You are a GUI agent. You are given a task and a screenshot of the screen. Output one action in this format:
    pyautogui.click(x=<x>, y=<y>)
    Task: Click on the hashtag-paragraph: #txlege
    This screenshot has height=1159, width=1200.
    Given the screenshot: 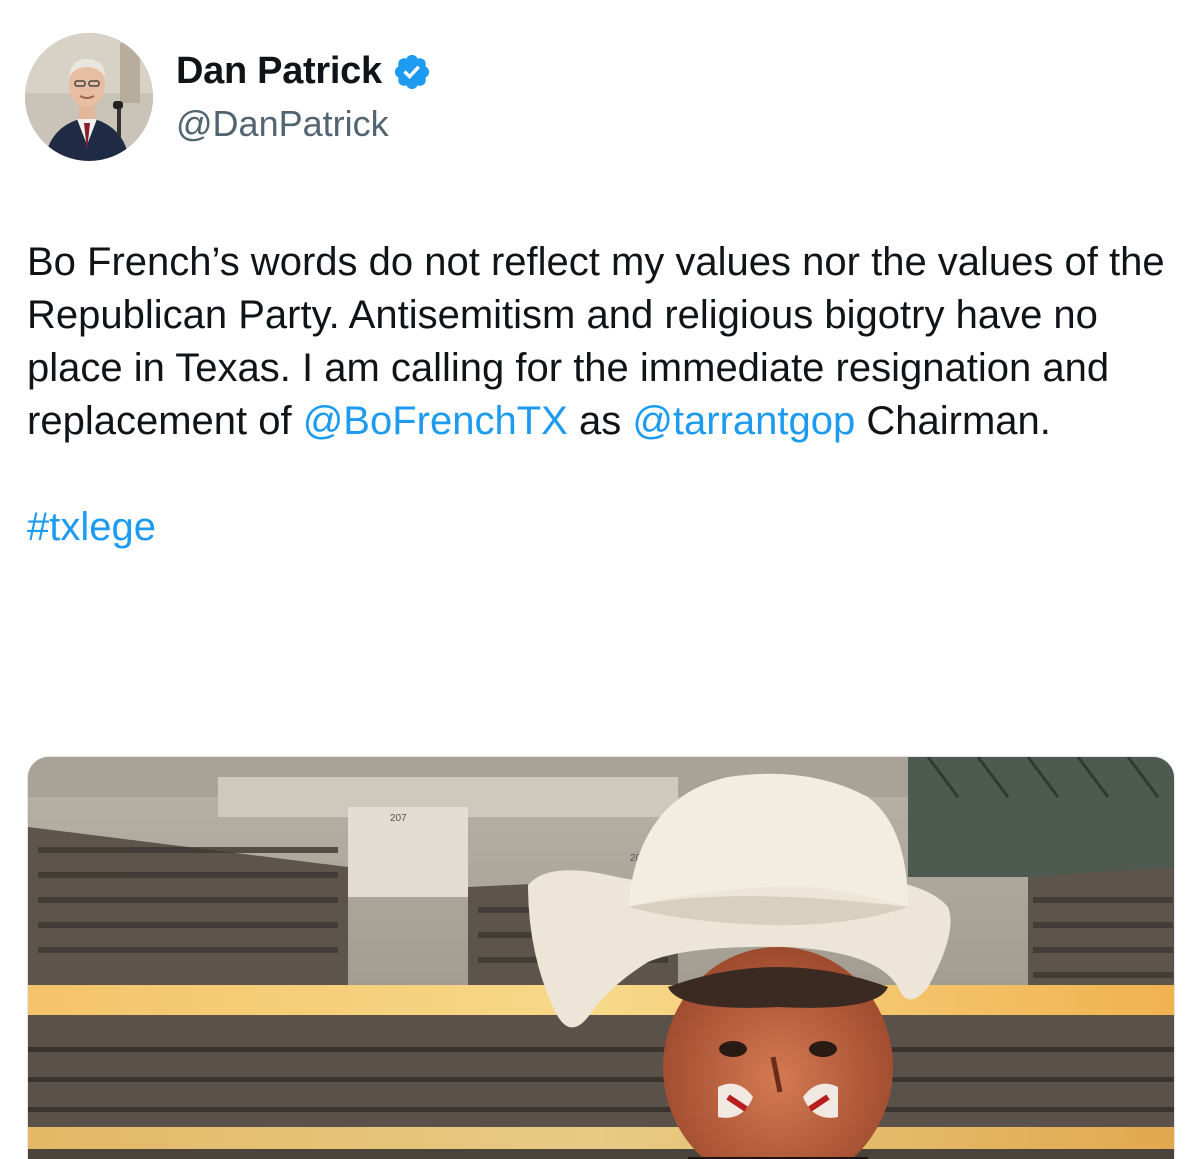 What is the action you would take?
    pyautogui.click(x=602, y=527)
    